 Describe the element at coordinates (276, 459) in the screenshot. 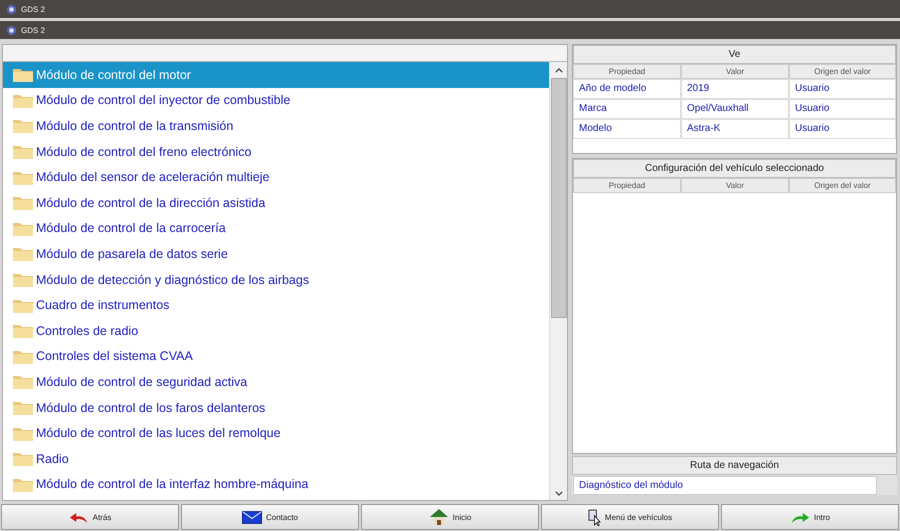

I see `module-item: Radio` at that location.